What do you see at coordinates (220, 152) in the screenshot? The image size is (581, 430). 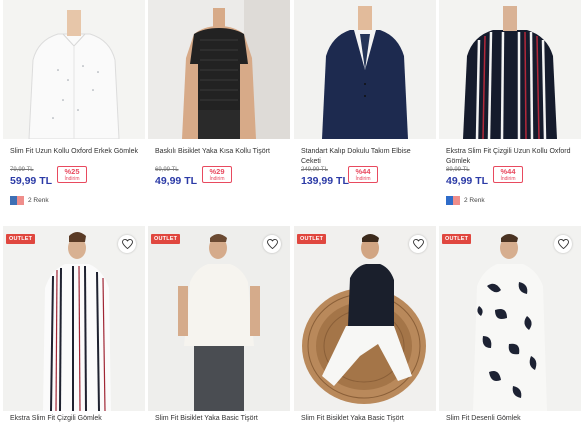 I see `product-title: Baskılı Bisiklet Yaka Kısa Kollu Tişört` at bounding box center [220, 152].